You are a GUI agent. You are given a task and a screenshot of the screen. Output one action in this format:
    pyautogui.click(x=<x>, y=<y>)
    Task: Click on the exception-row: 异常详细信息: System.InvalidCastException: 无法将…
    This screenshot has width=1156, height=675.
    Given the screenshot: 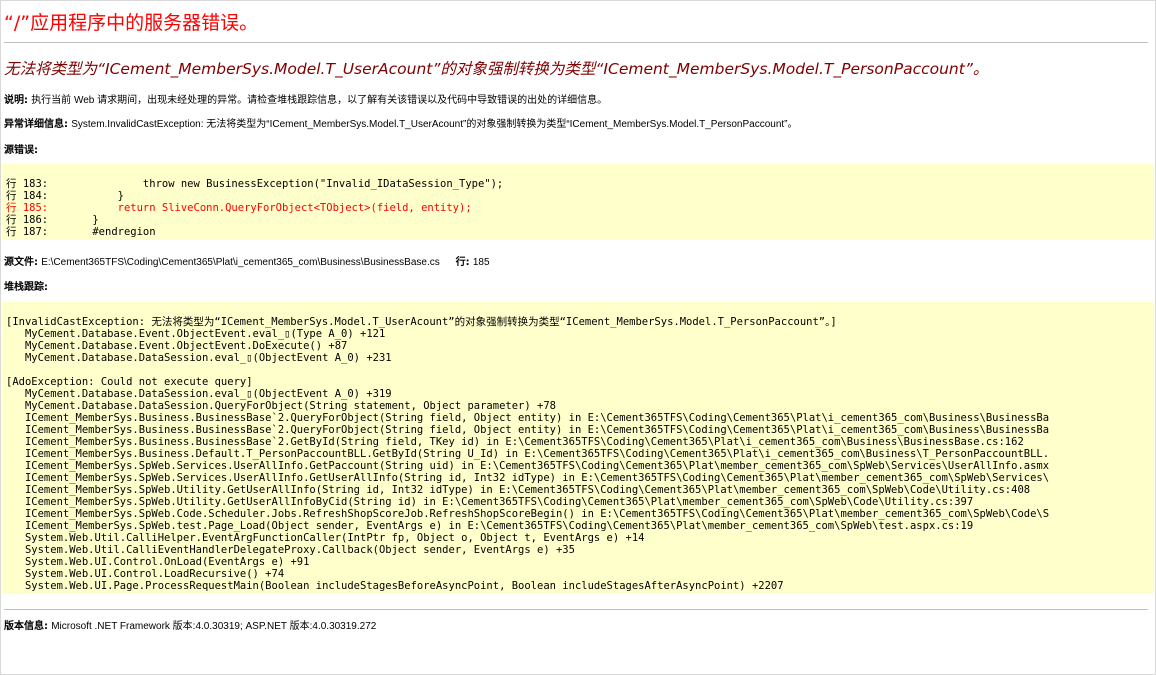 What is the action you would take?
    pyautogui.click(x=401, y=122)
    